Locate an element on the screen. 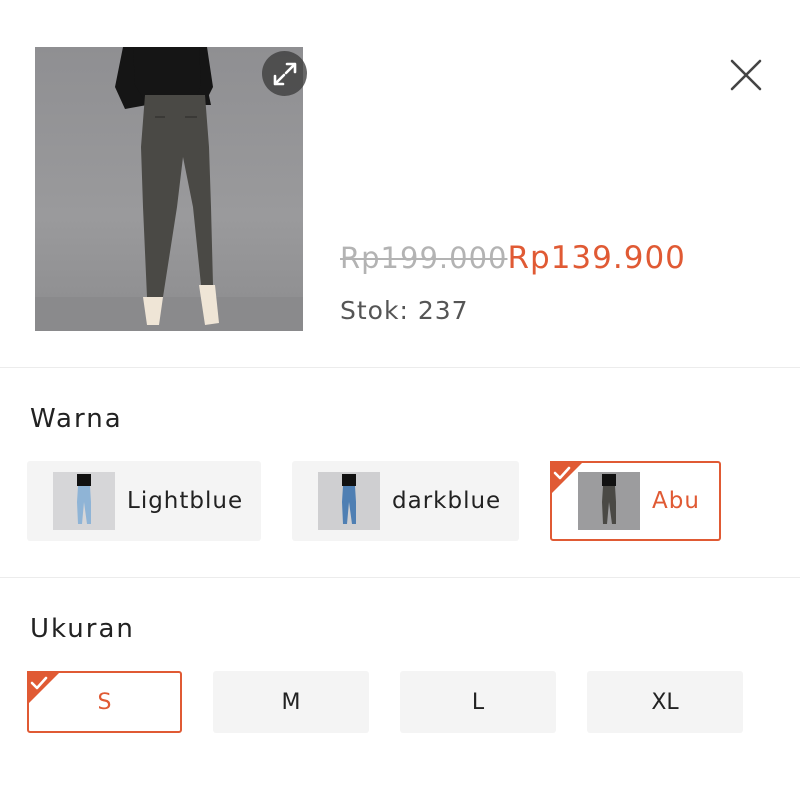 This screenshot has height=800, width=800. size-option-m: M is located at coordinates (291, 702).